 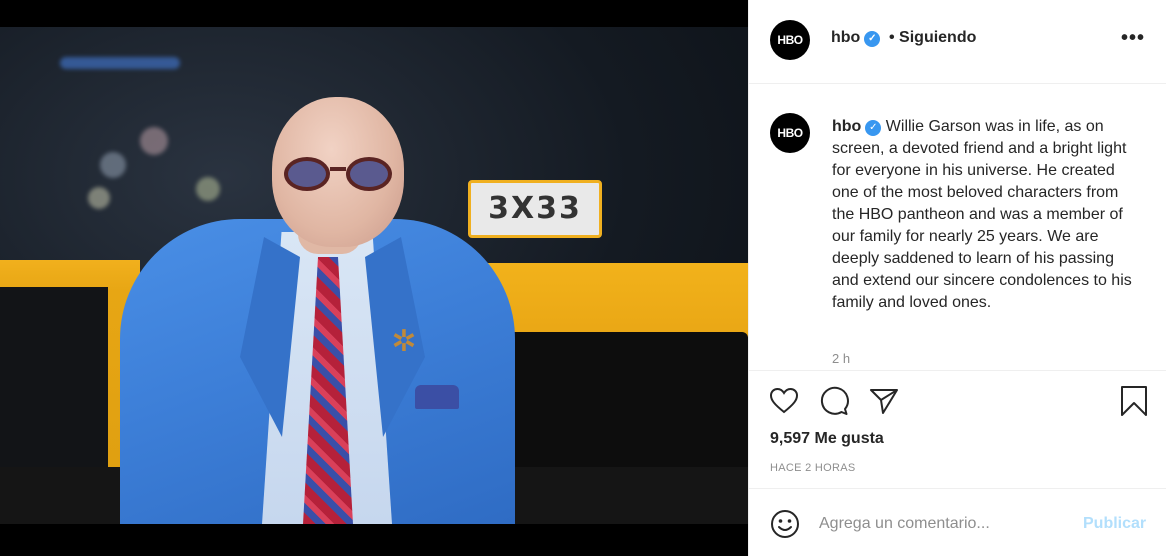 I want to click on sunglasses, so click(x=338, y=174).